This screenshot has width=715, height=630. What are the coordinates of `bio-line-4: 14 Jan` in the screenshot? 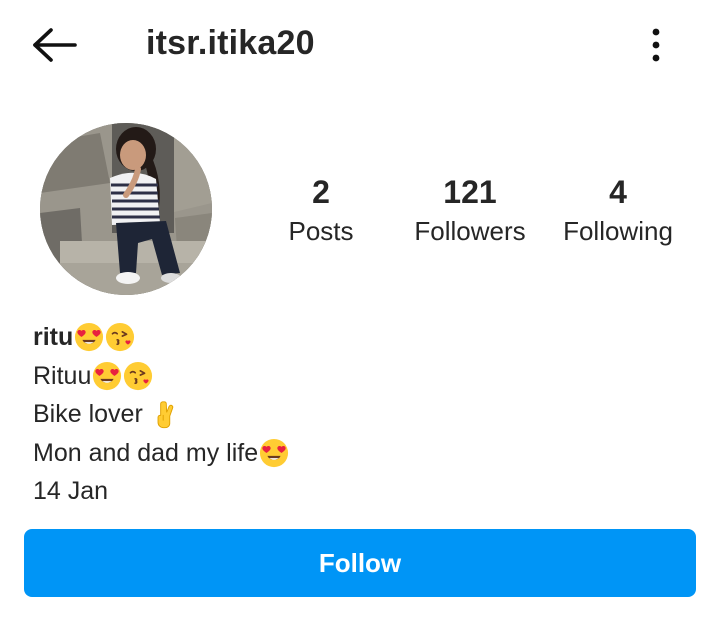 It's located at (353, 491).